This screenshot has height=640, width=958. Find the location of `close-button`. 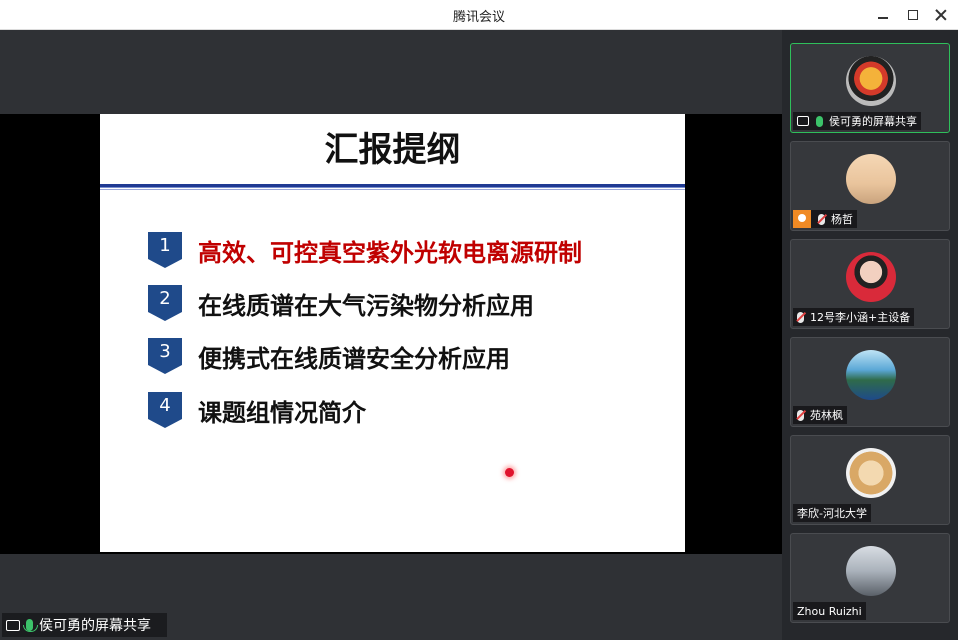

close-button is located at coordinates (941, 15).